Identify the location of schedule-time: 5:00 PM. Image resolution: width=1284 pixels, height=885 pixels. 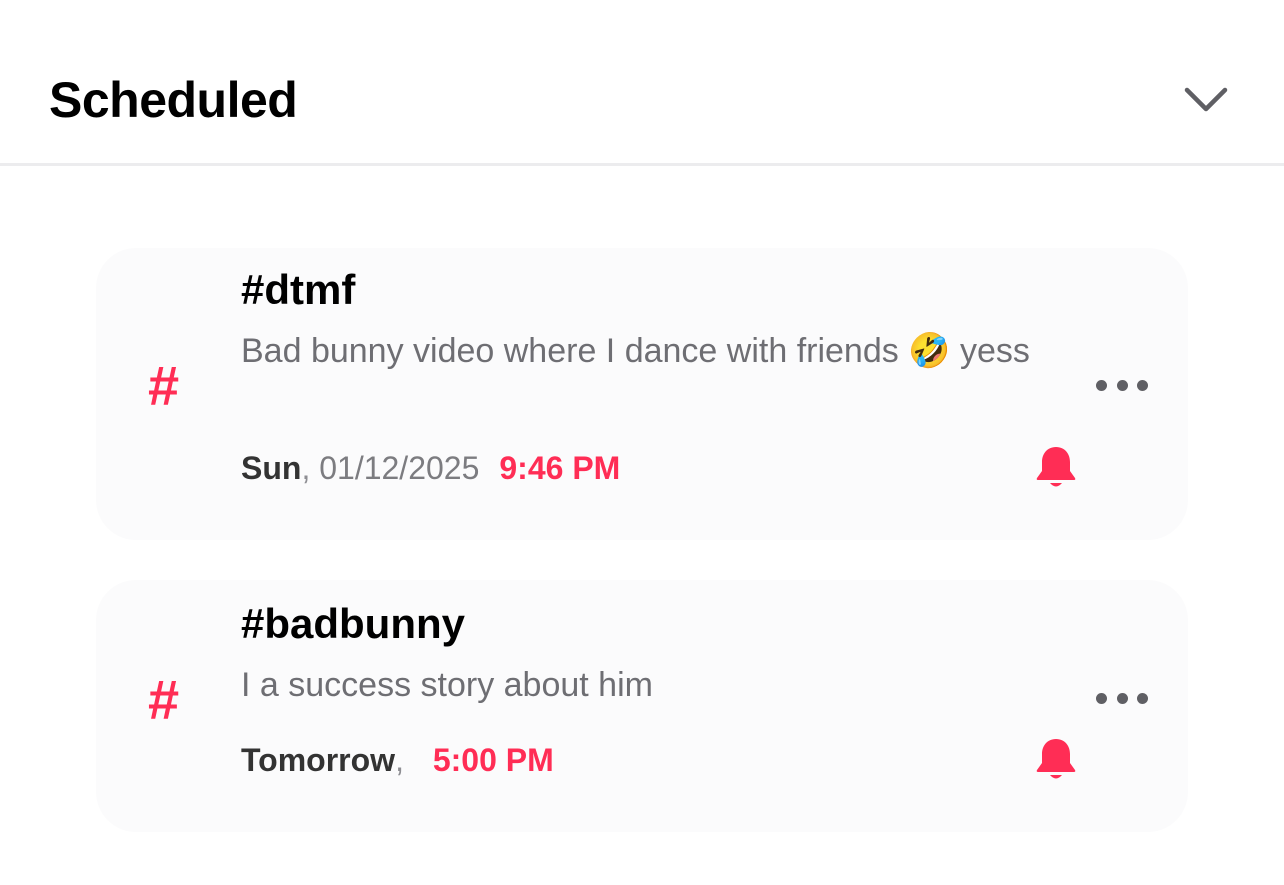
(493, 760).